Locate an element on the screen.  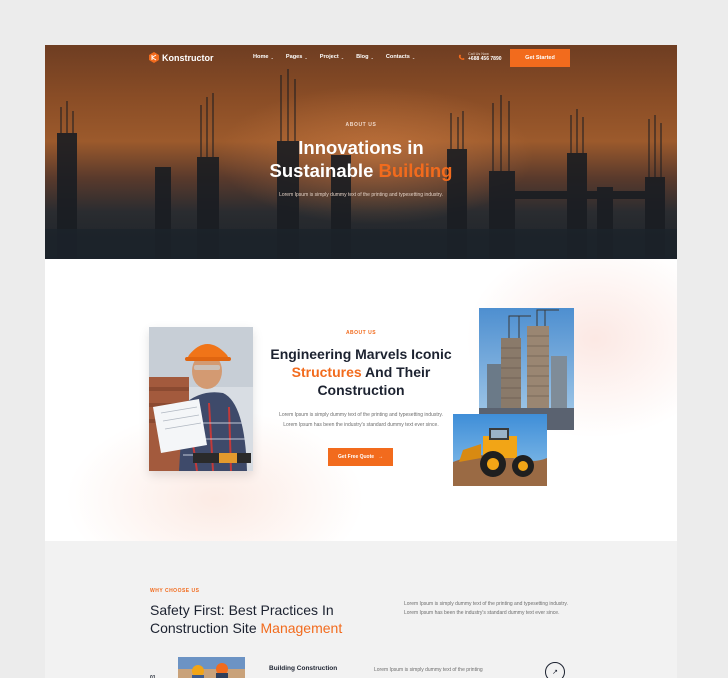
brand-logo: Konstructor is located at coordinates (181, 57).